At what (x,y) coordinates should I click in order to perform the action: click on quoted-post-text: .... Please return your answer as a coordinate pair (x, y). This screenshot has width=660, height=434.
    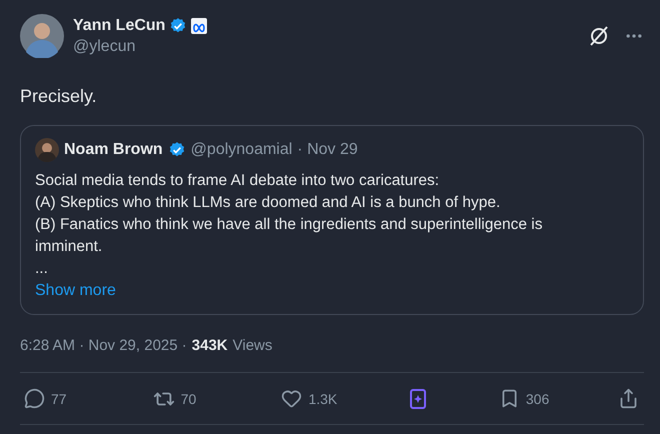
    Looking at the image, I should click on (42, 269).